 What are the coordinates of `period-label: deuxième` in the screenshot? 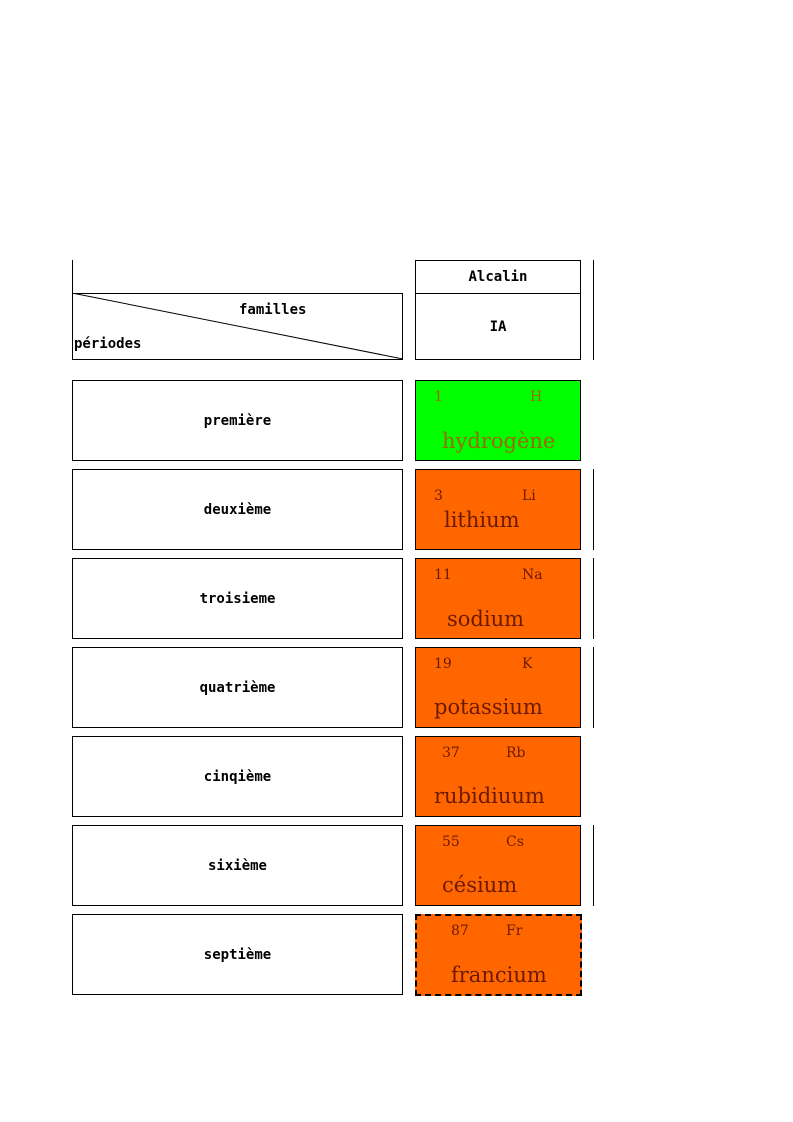 It's located at (237, 509).